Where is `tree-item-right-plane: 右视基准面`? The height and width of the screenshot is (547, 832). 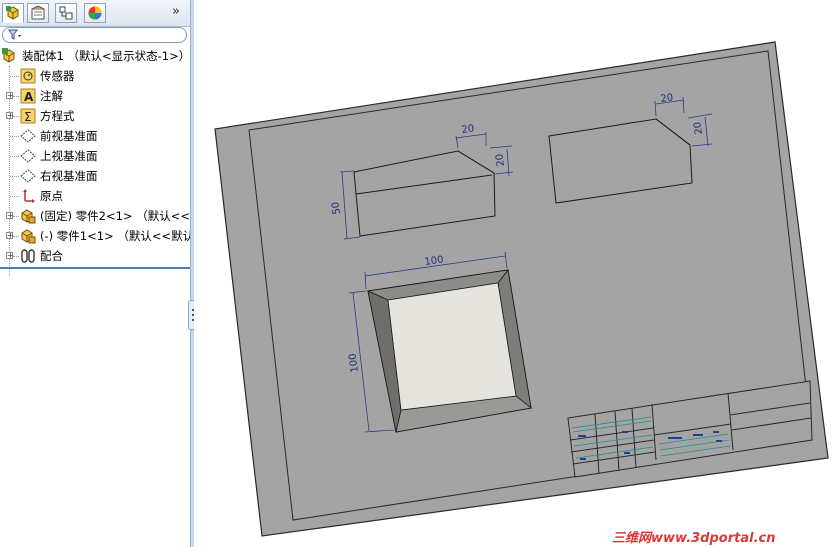 tree-item-right-plane: 右视基准面 is located at coordinates (95, 176).